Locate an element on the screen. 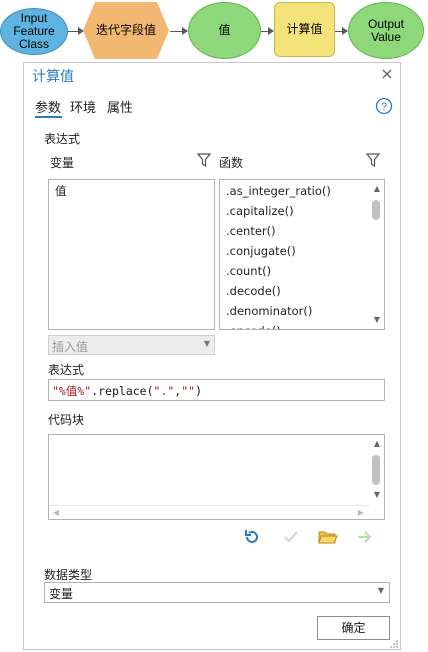 This screenshot has height=652, width=428. tab-parameters: 参数 is located at coordinates (48, 106).